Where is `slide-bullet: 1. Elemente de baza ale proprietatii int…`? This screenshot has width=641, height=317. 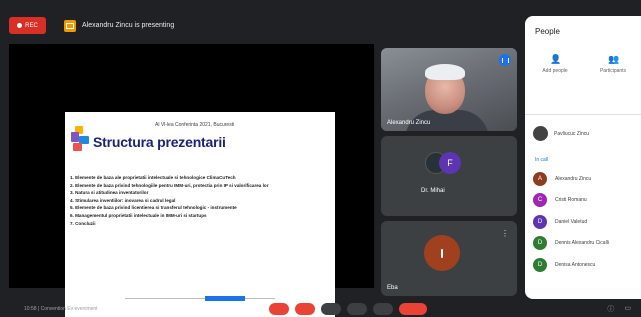 slide-bullet: 1. Elemente de baza ale proprietatii int… is located at coordinates (153, 177).